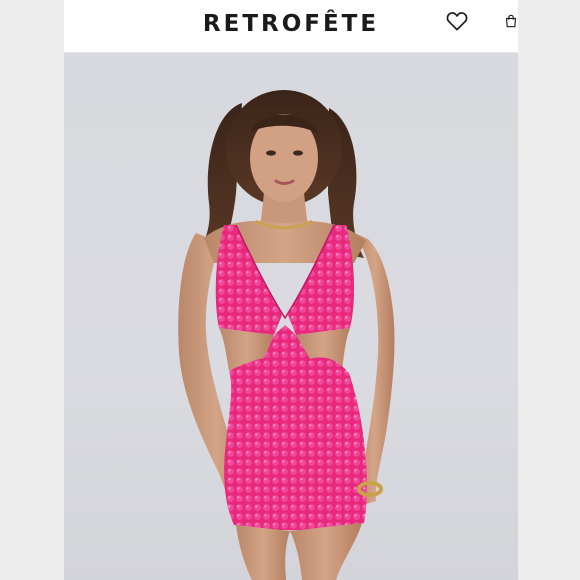 The height and width of the screenshot is (580, 580). I want to click on heart-icon, so click(457, 21).